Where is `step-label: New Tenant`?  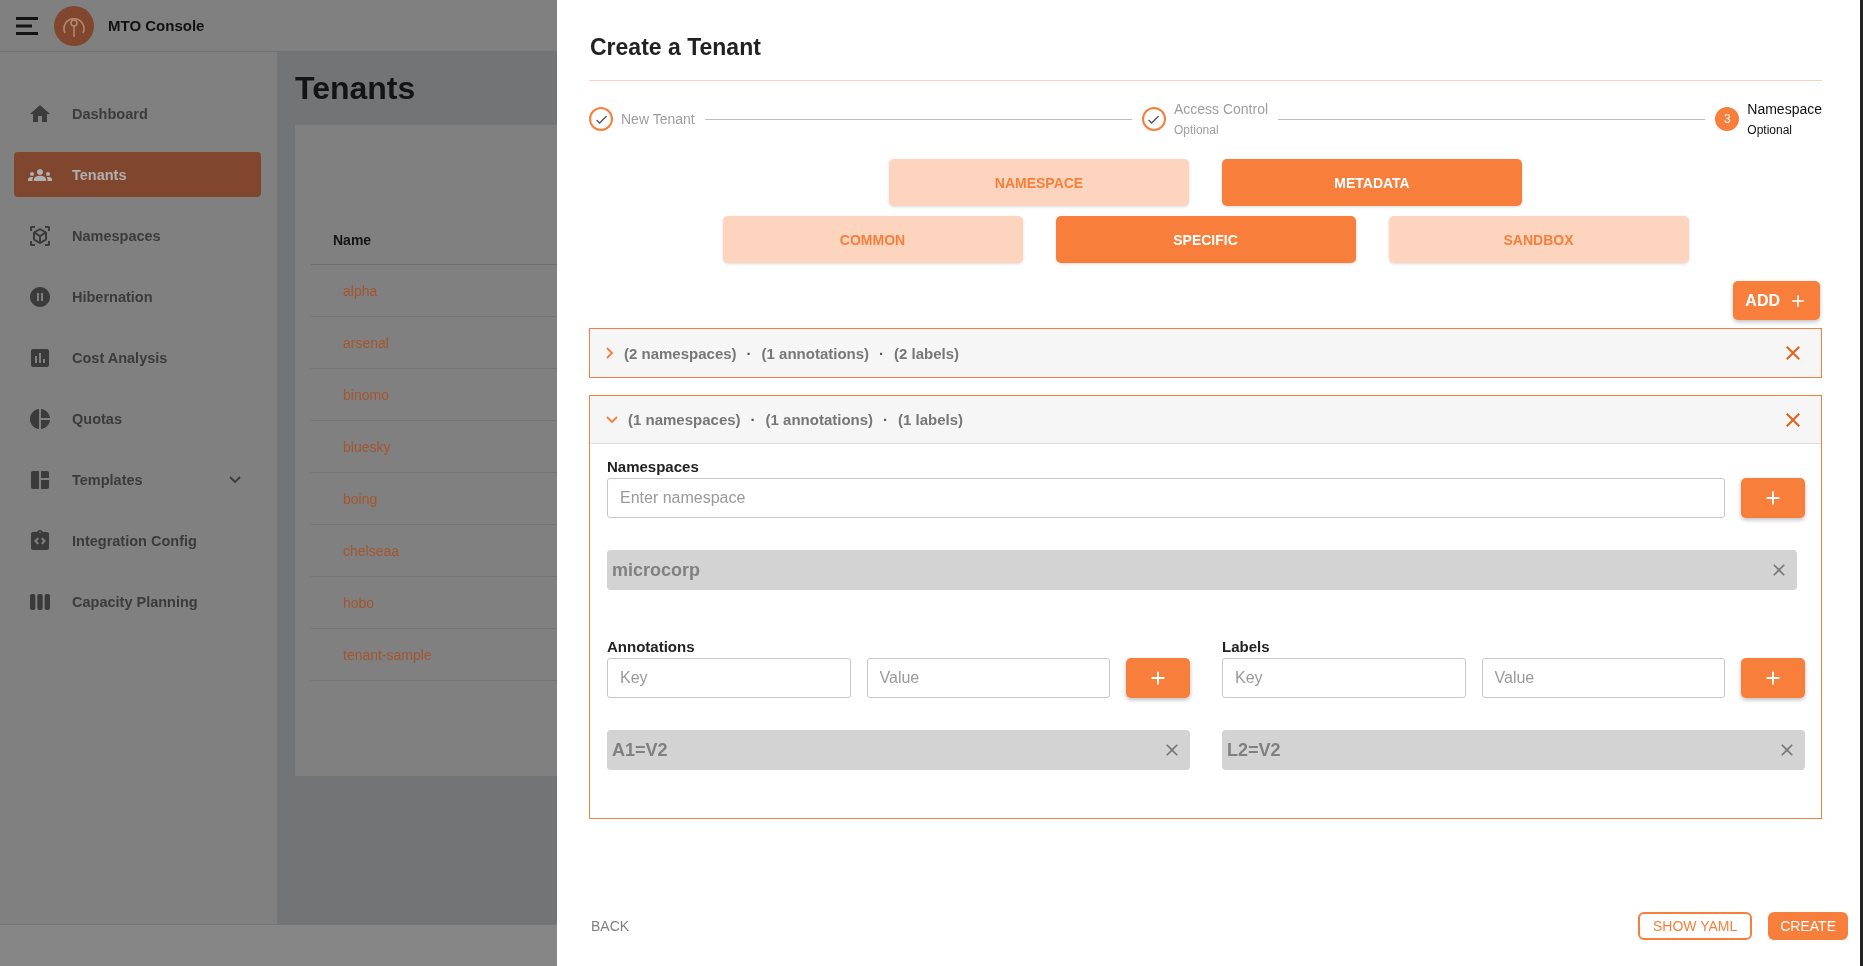
step-label: New Tenant is located at coordinates (658, 119).